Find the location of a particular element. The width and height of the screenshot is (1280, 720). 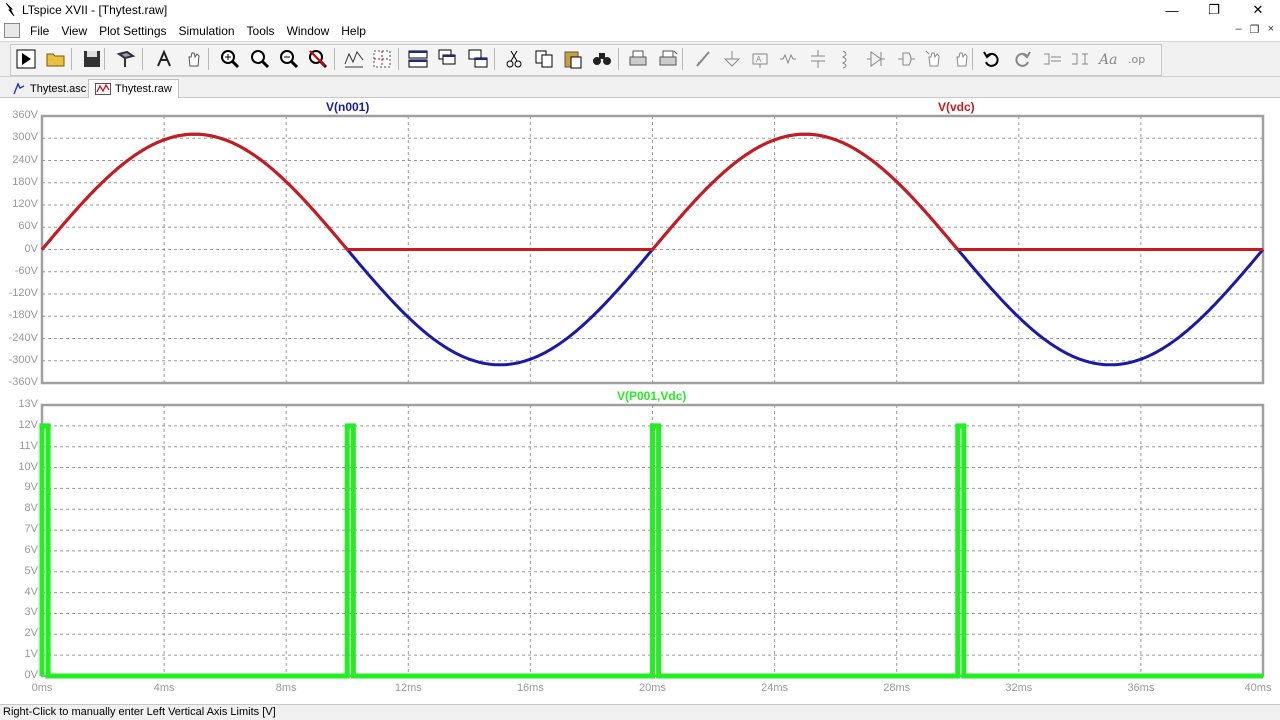

label-button: A is located at coordinates (760, 59).